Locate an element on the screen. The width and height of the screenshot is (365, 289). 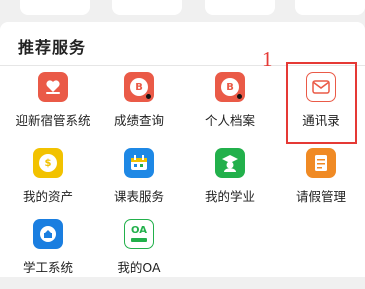
graduate-icon is located at coordinates (230, 163).